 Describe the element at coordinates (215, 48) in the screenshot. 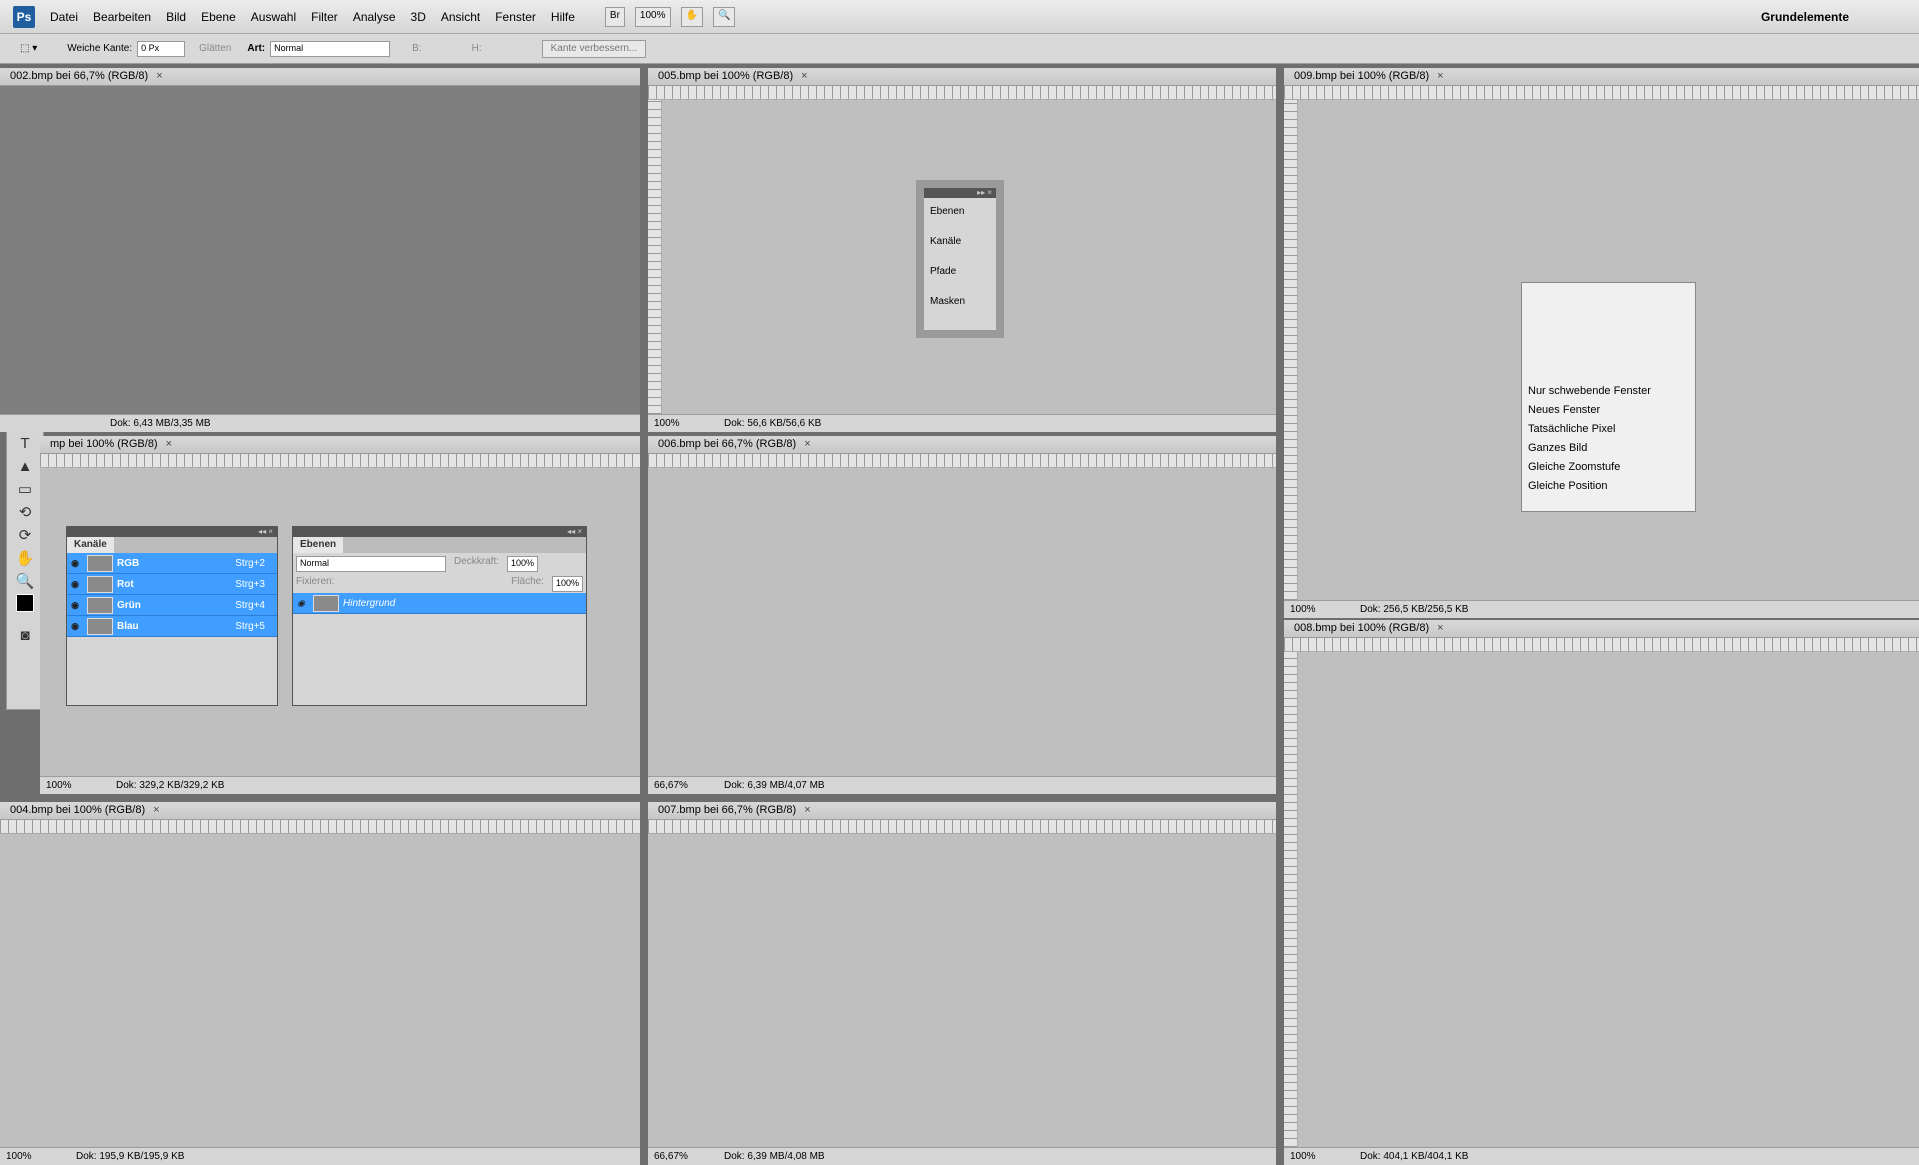

I see `glaetten-checkbox: Glätten` at that location.